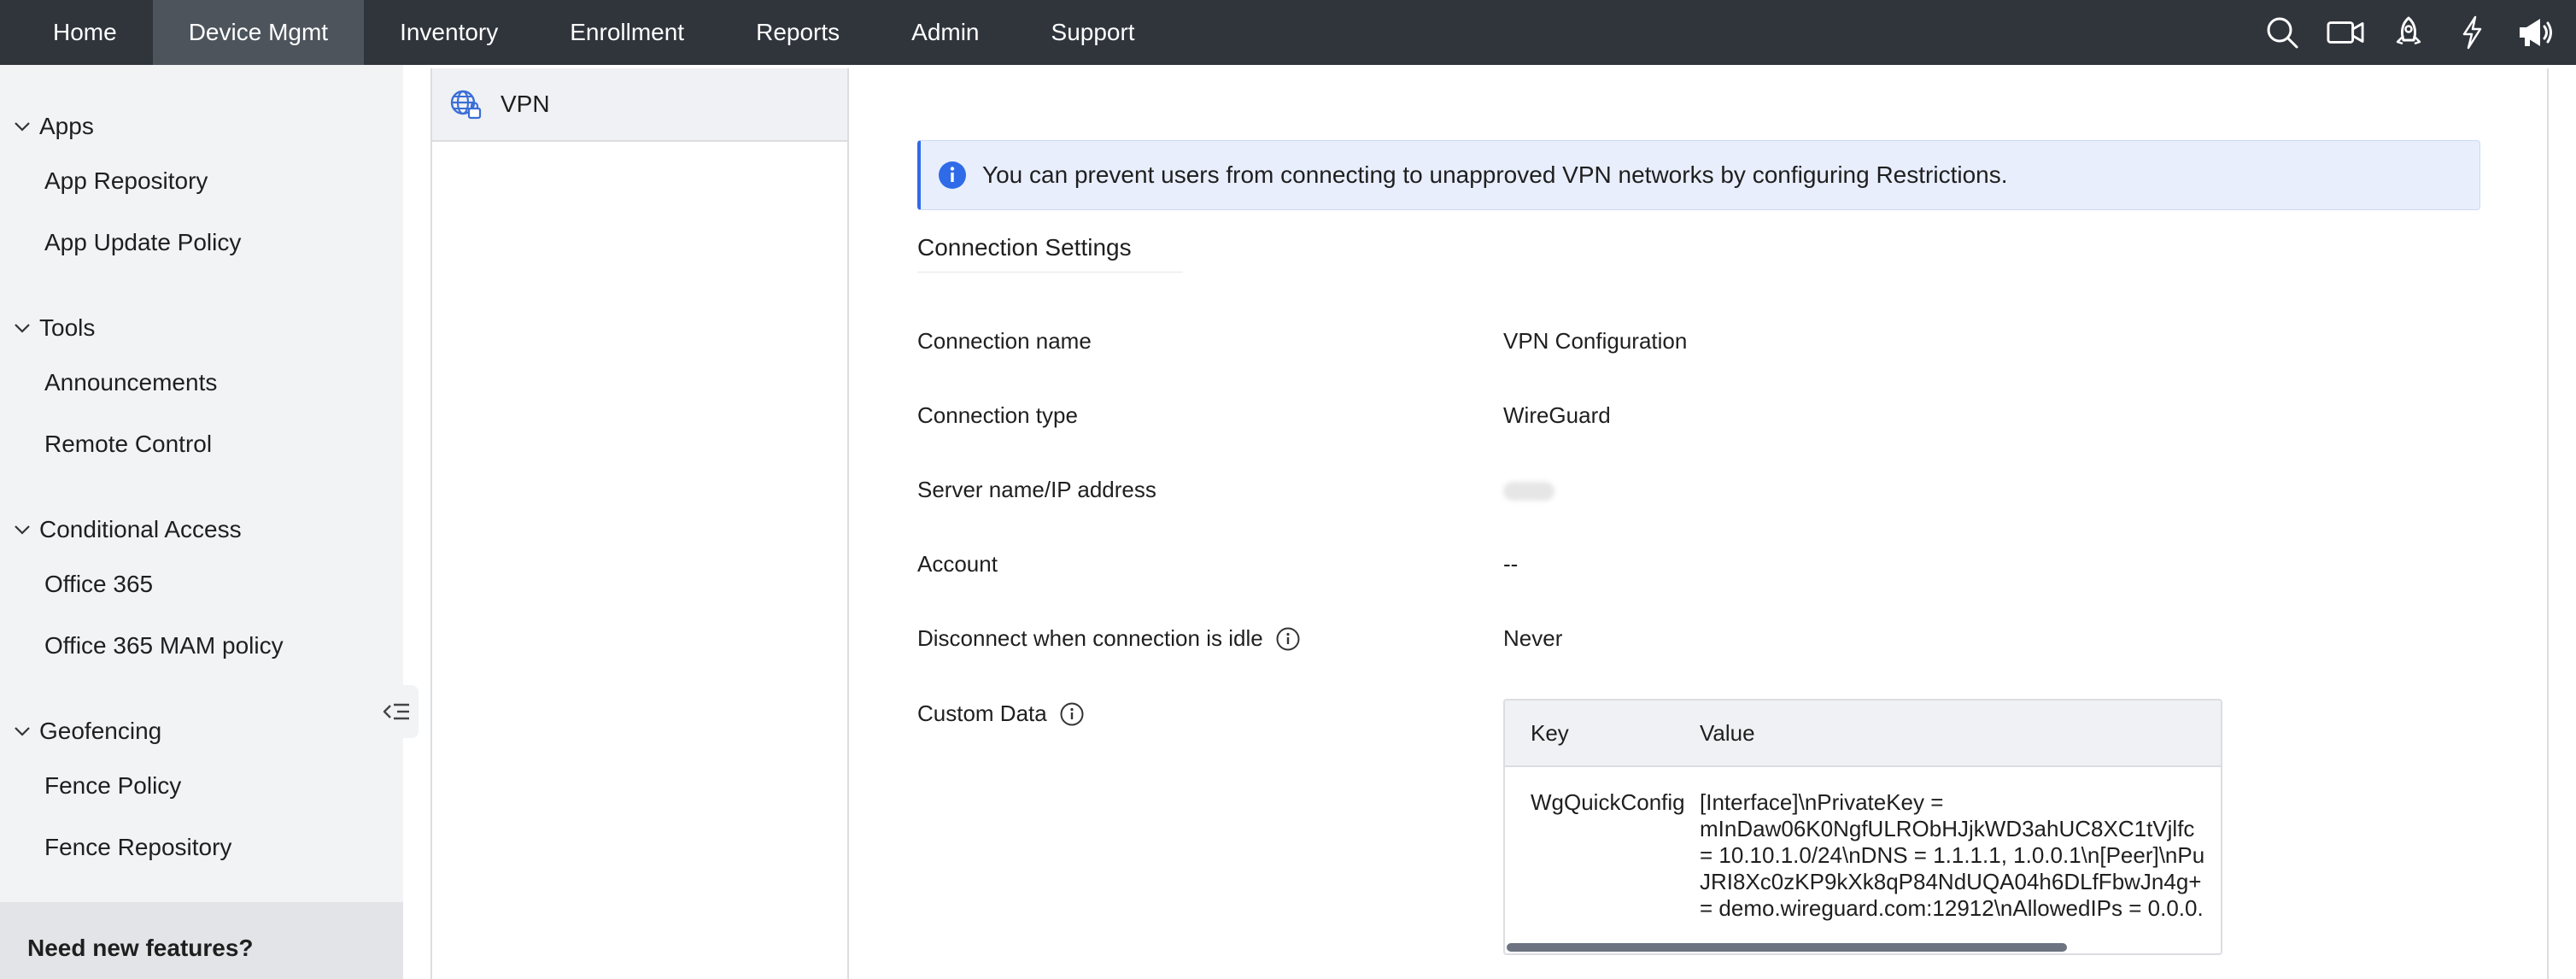 This screenshot has width=2576, height=979. What do you see at coordinates (1608, 802) in the screenshot?
I see `table-cell-key: WgQuickConfig` at bounding box center [1608, 802].